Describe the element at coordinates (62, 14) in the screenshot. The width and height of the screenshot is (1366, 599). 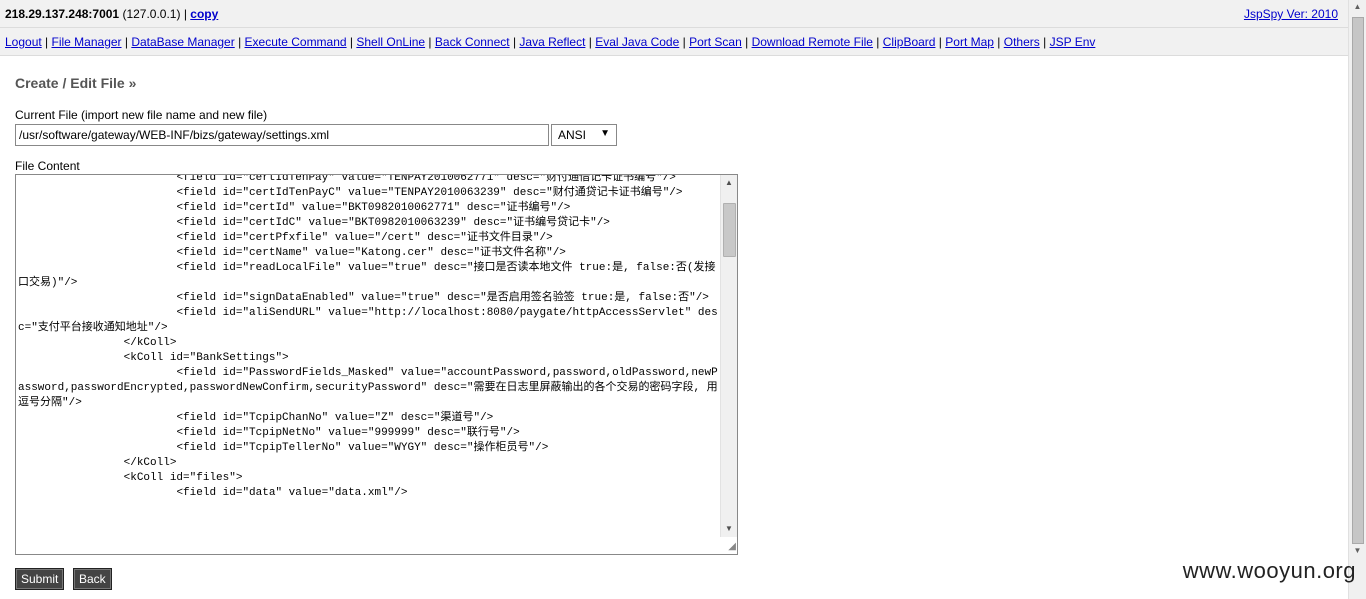
I see `host-address: 218.29.137.248:7001` at that location.